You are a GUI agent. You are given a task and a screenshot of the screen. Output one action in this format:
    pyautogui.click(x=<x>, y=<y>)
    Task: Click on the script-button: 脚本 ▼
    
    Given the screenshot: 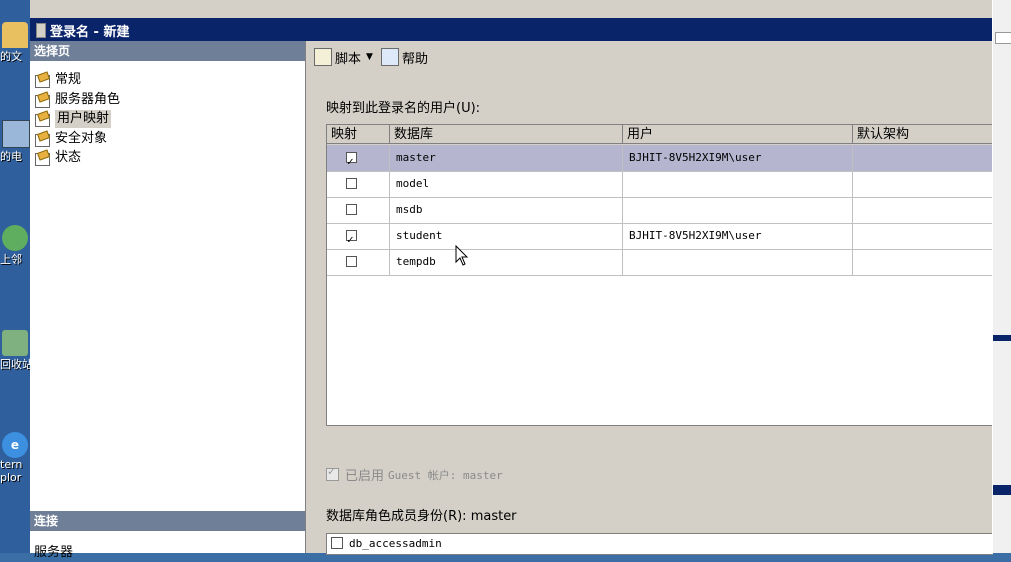 What is the action you would take?
    pyautogui.click(x=343, y=57)
    